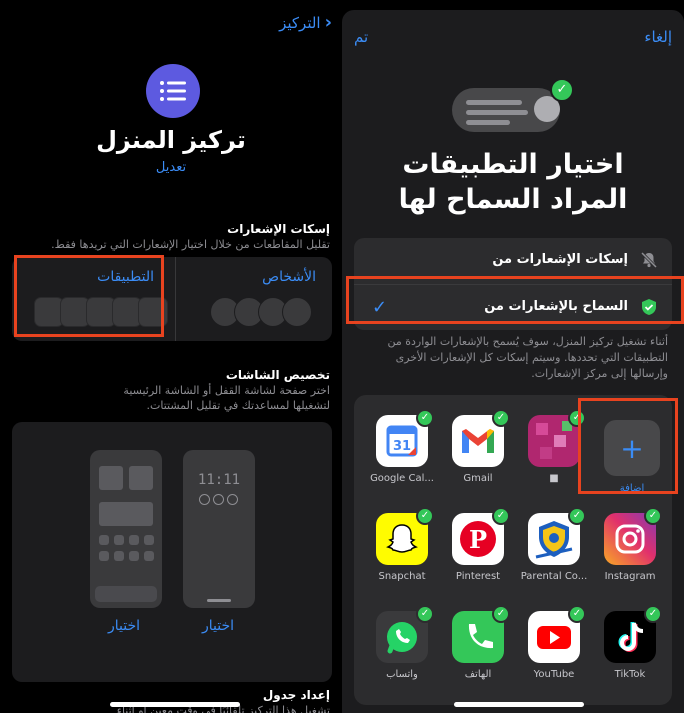 The image size is (684, 713). What do you see at coordinates (557, 536) in the screenshot?
I see `parental-control-icon: ✓` at bounding box center [557, 536].